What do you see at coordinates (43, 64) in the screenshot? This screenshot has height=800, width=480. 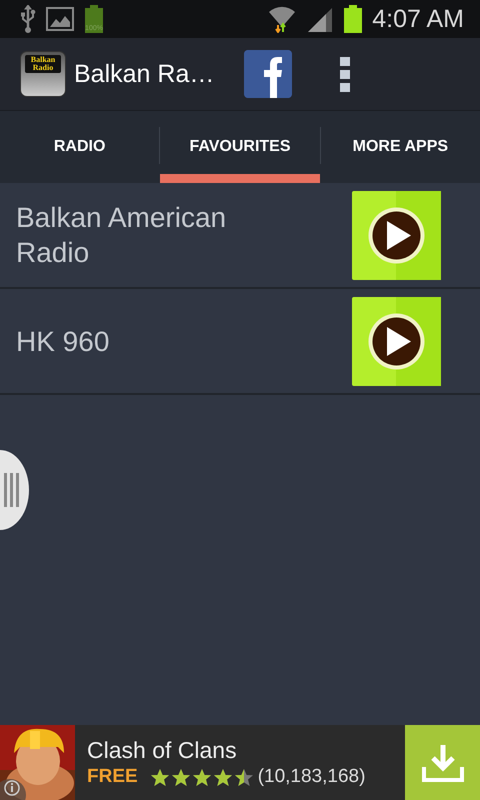 I see `app-logo-text: Balkan Radio` at bounding box center [43, 64].